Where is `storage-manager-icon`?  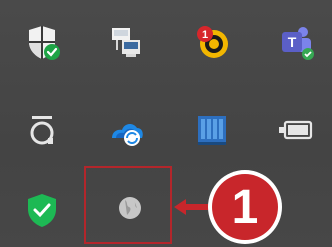
storage-manager-icon is located at coordinates (212, 130).